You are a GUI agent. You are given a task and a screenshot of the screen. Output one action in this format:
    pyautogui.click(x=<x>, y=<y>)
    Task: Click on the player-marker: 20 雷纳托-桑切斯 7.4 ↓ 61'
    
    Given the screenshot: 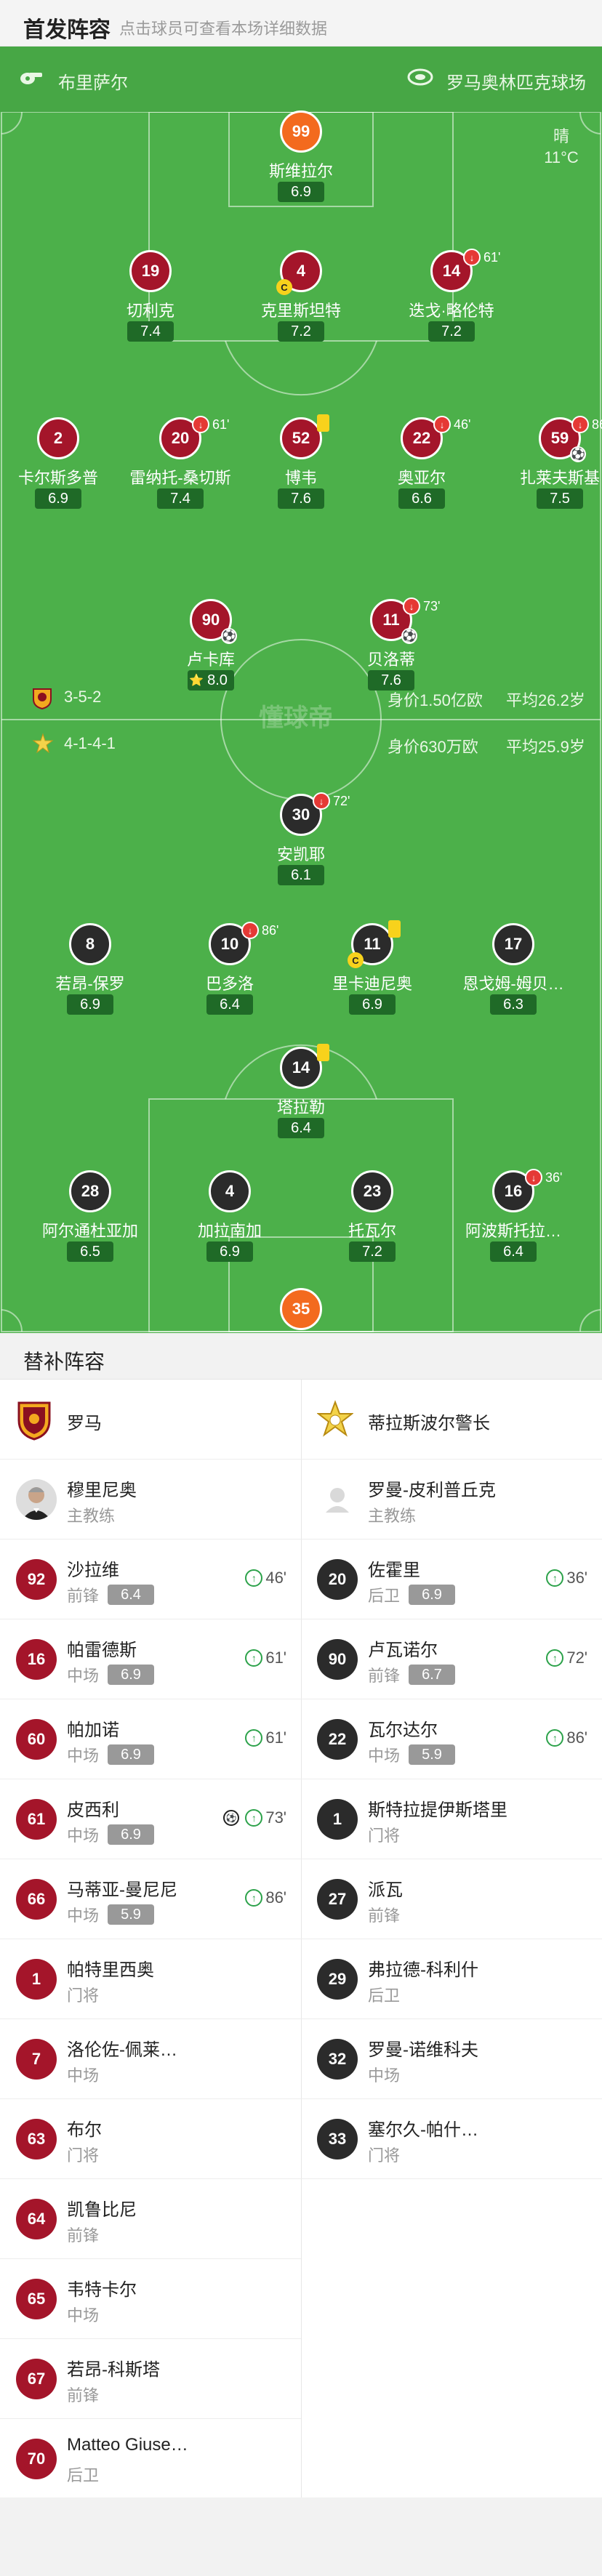 What is the action you would take?
    pyautogui.click(x=180, y=475)
    